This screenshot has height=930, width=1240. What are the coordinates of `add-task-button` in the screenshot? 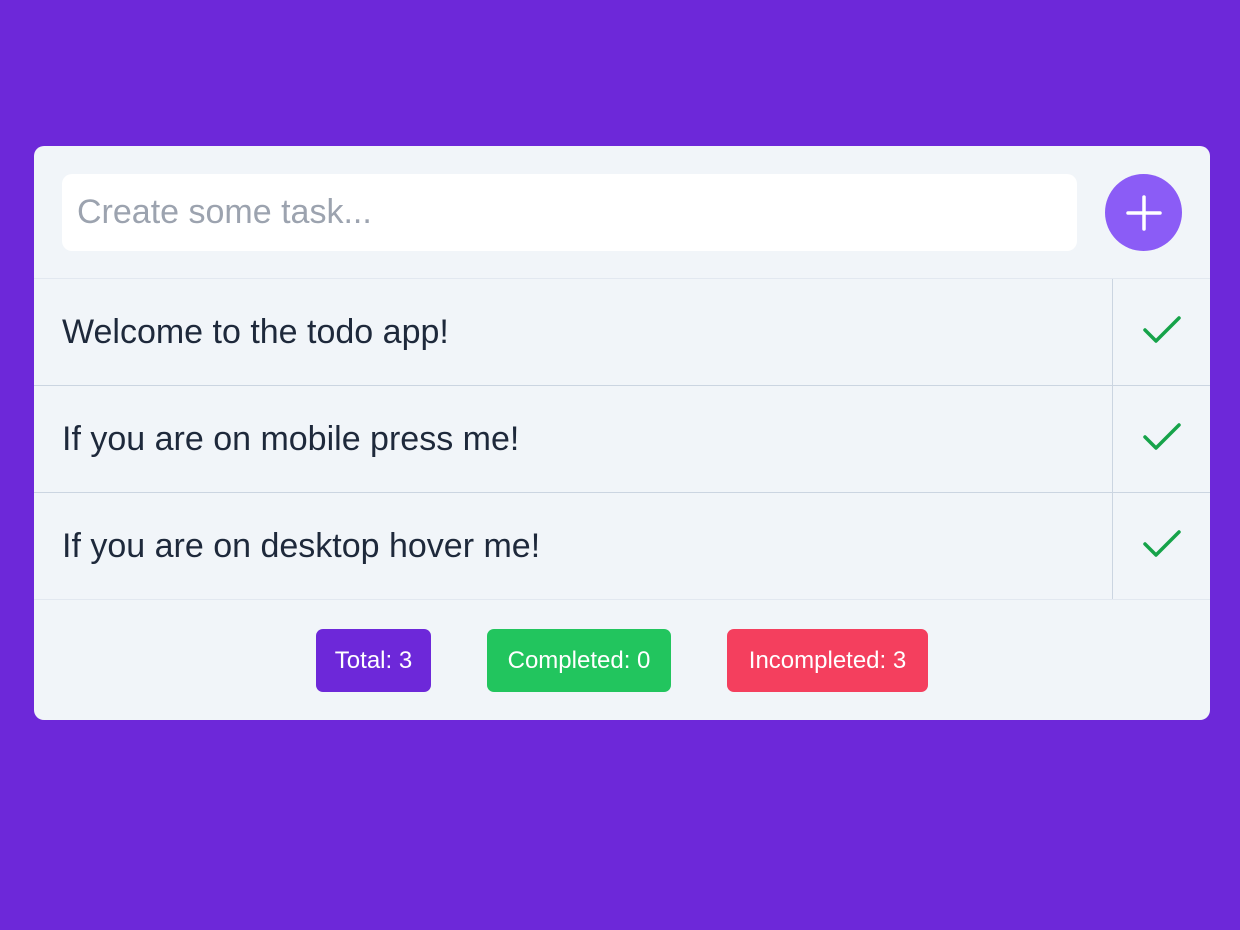 It's located at (1143, 212).